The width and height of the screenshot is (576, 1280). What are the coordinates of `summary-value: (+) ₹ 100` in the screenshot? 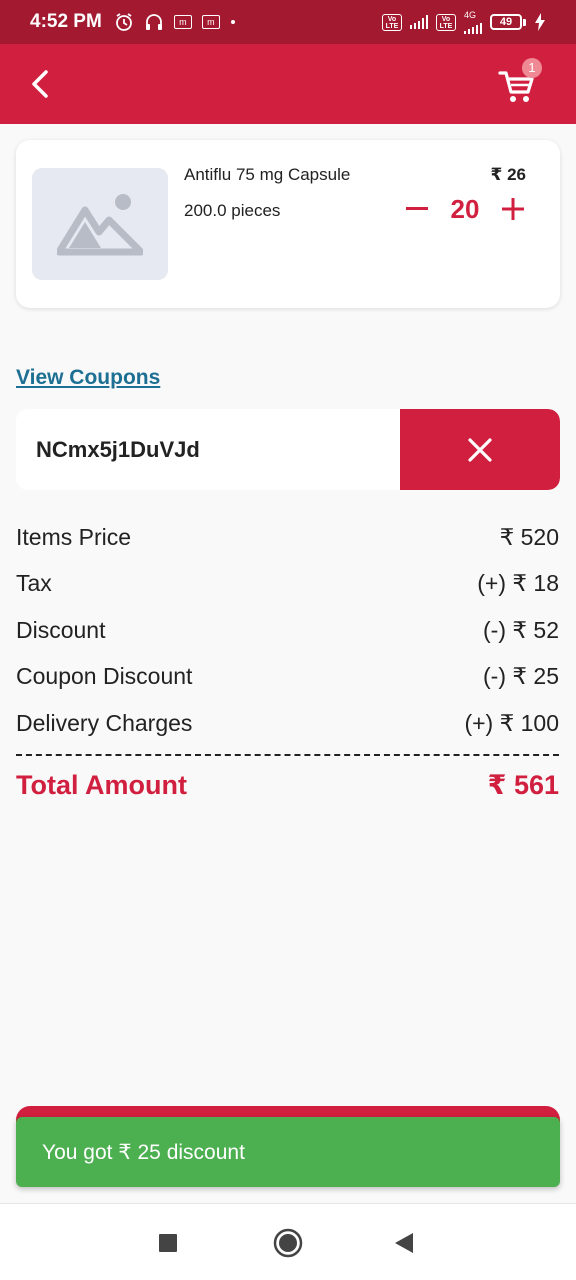 It's located at (511, 722).